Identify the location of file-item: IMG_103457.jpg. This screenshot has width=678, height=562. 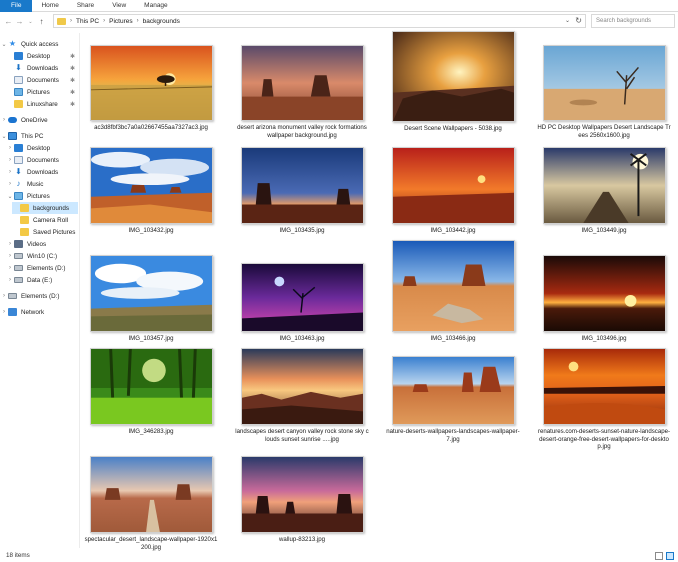
(151, 299).